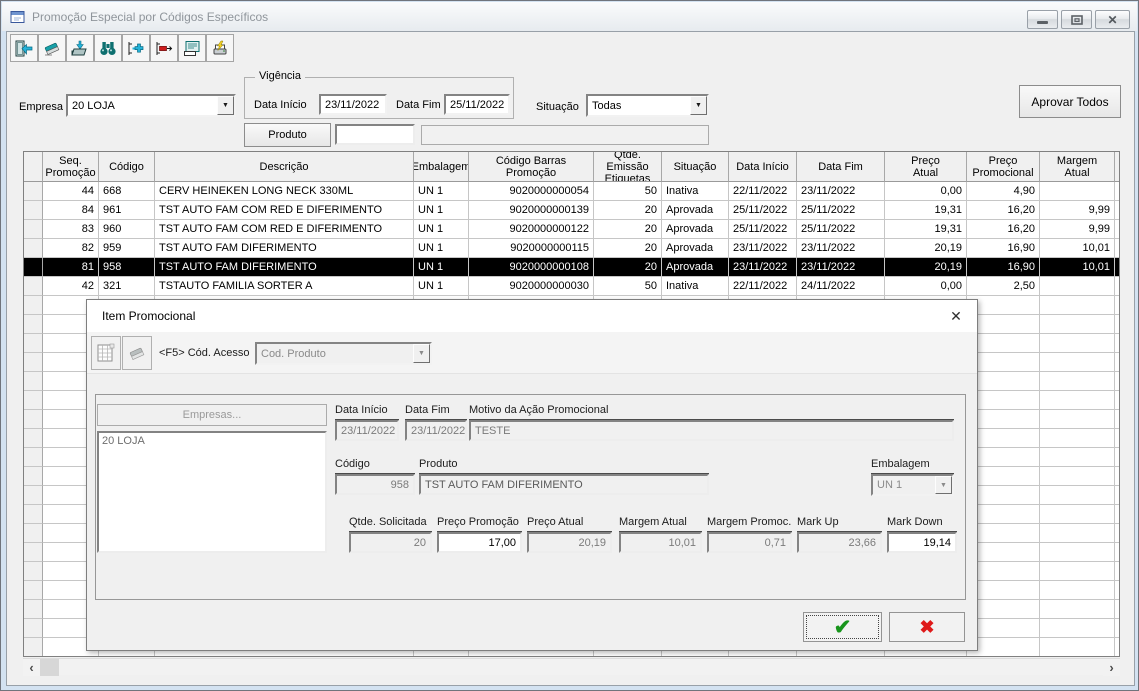 This screenshot has height=691, width=1139. I want to click on header-cell: Preço Atual, so click(926, 167).